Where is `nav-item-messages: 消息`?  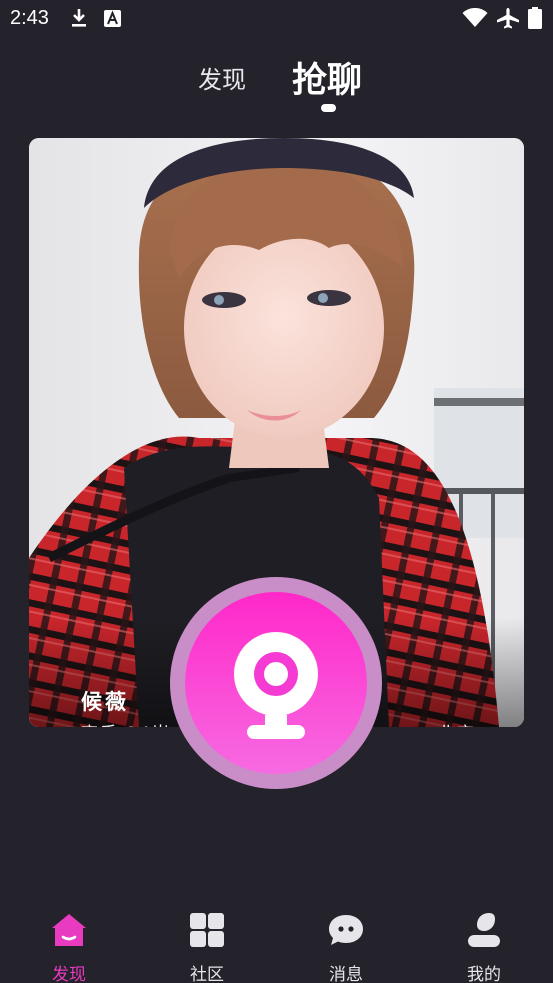 nav-item-messages: 消息 is located at coordinates (346, 941).